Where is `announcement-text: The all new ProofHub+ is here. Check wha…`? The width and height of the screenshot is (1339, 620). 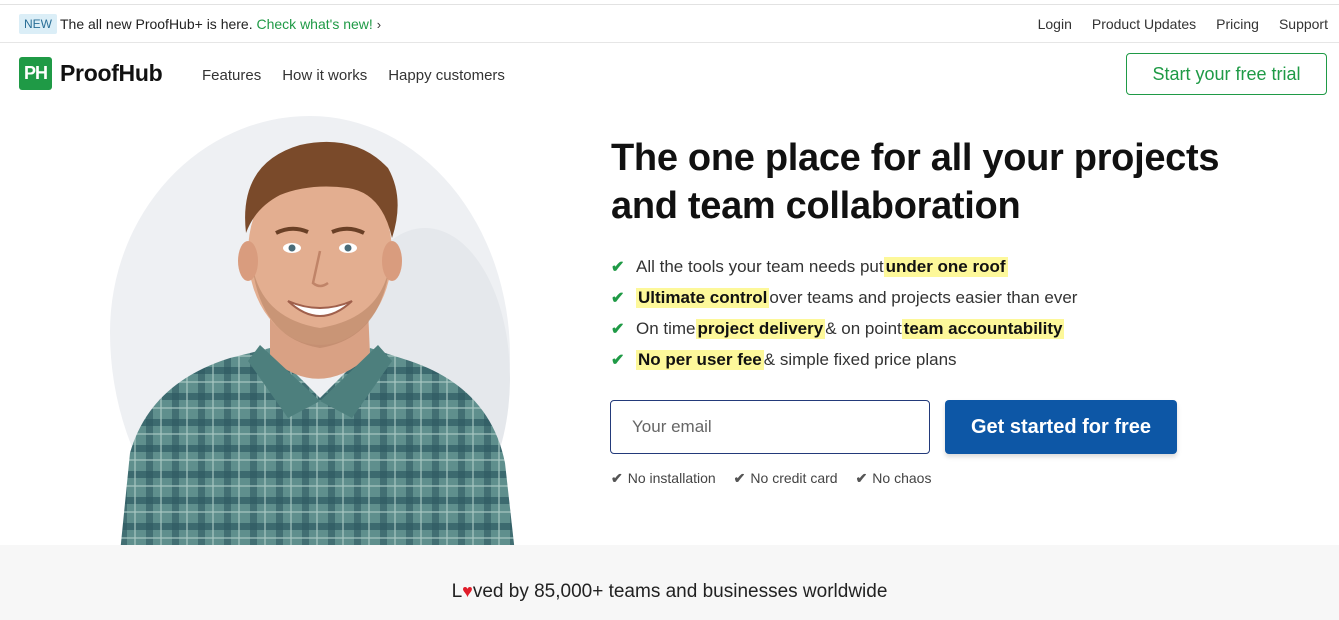 announcement-text: The all new ProofHub+ is here. Check wha… is located at coordinates (220, 24).